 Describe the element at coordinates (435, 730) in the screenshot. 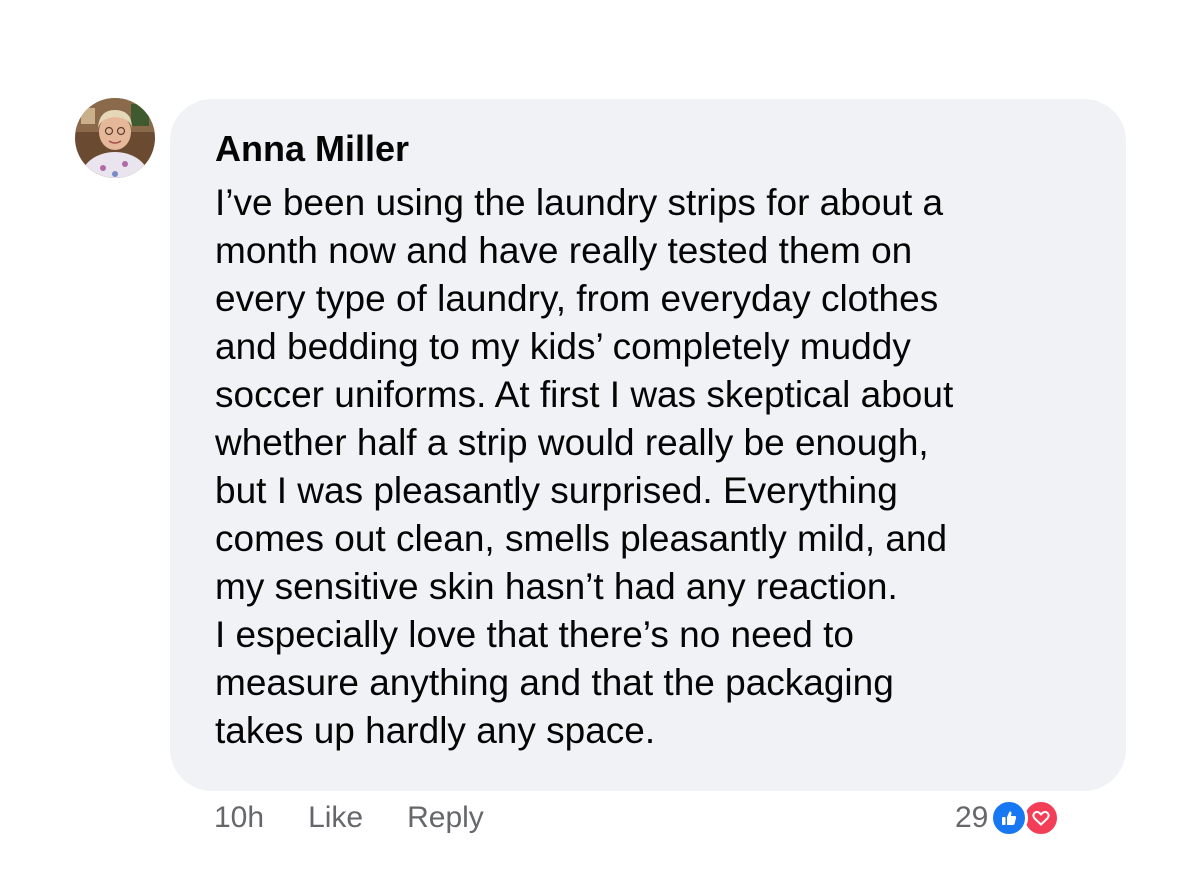

I see `comment-text-line: takes up hardly any space.` at that location.